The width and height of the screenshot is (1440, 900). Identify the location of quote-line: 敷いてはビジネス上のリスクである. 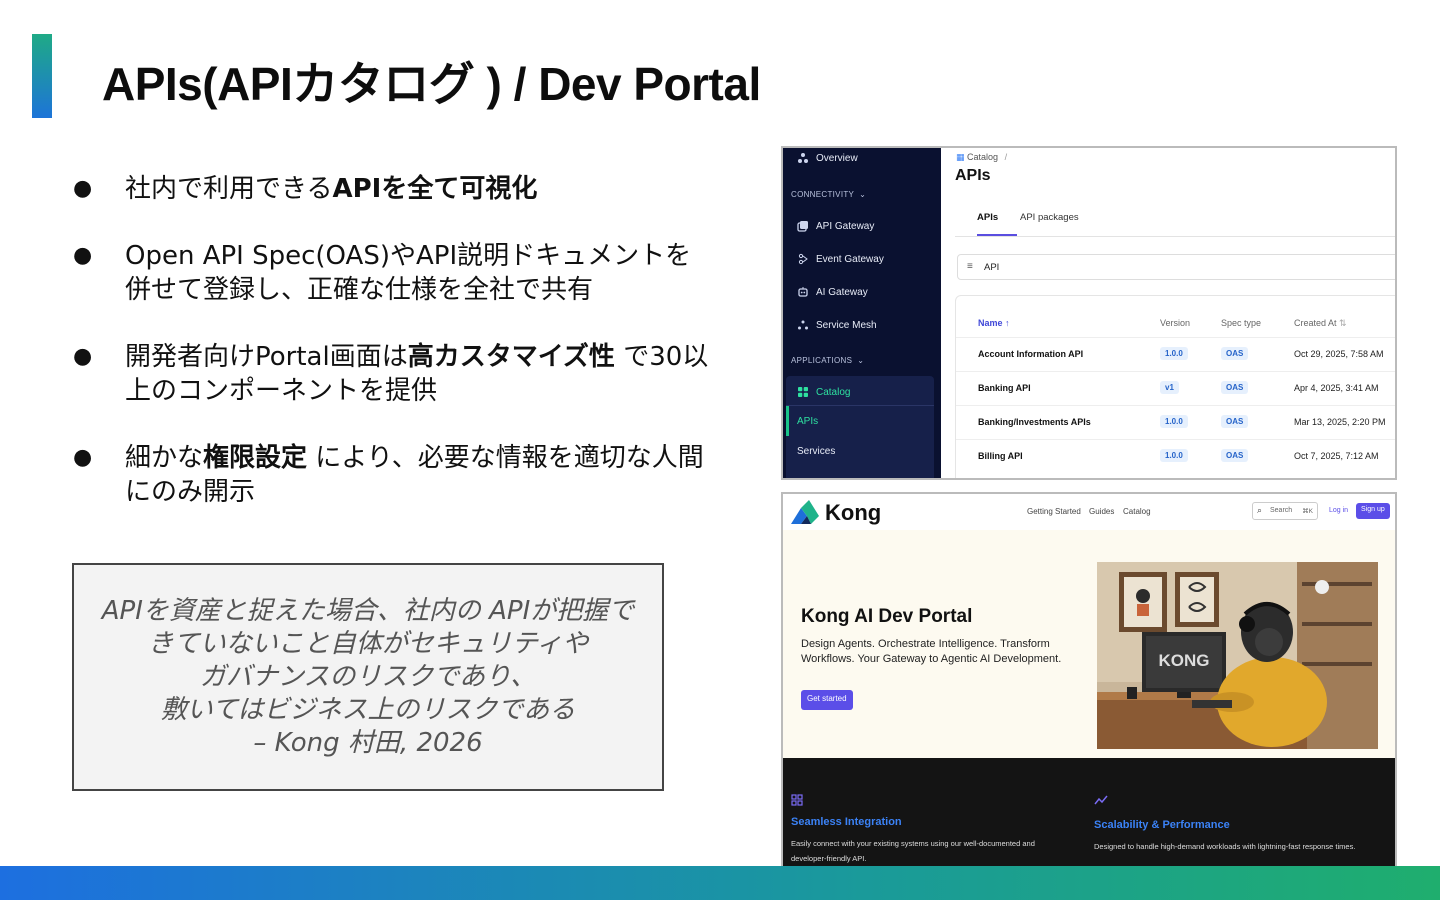
(368, 710).